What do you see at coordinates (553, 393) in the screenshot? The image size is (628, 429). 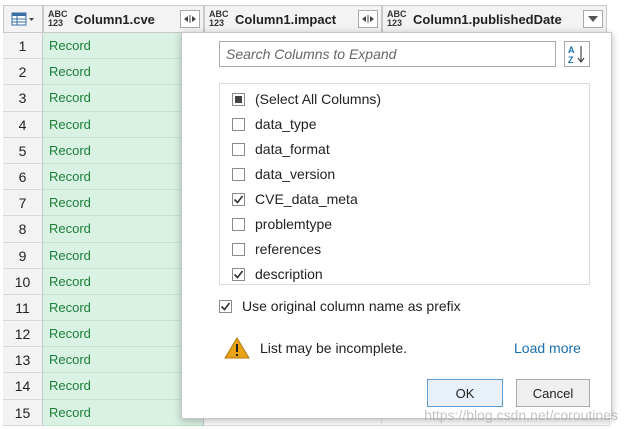 I see `cancel-button: Cancel` at bounding box center [553, 393].